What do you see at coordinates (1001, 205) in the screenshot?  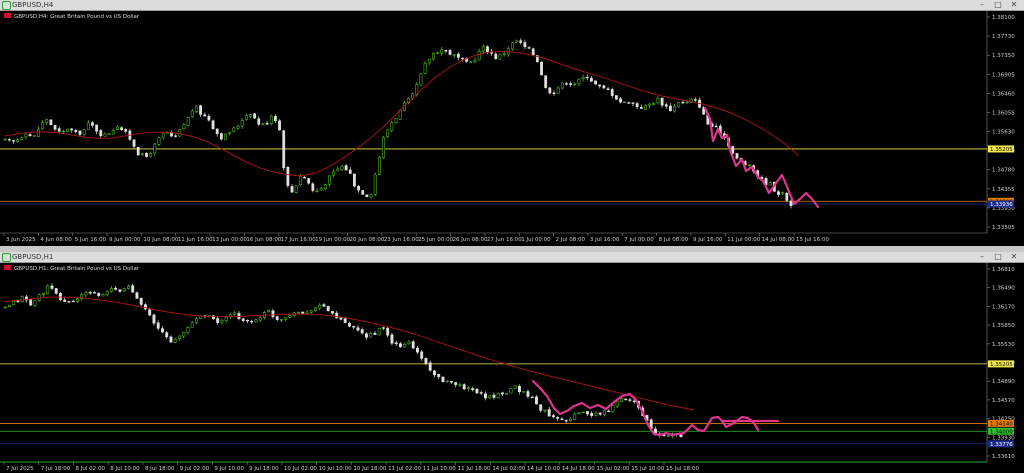 I see `price-tag-label-navy: 1.33936` at bounding box center [1001, 205].